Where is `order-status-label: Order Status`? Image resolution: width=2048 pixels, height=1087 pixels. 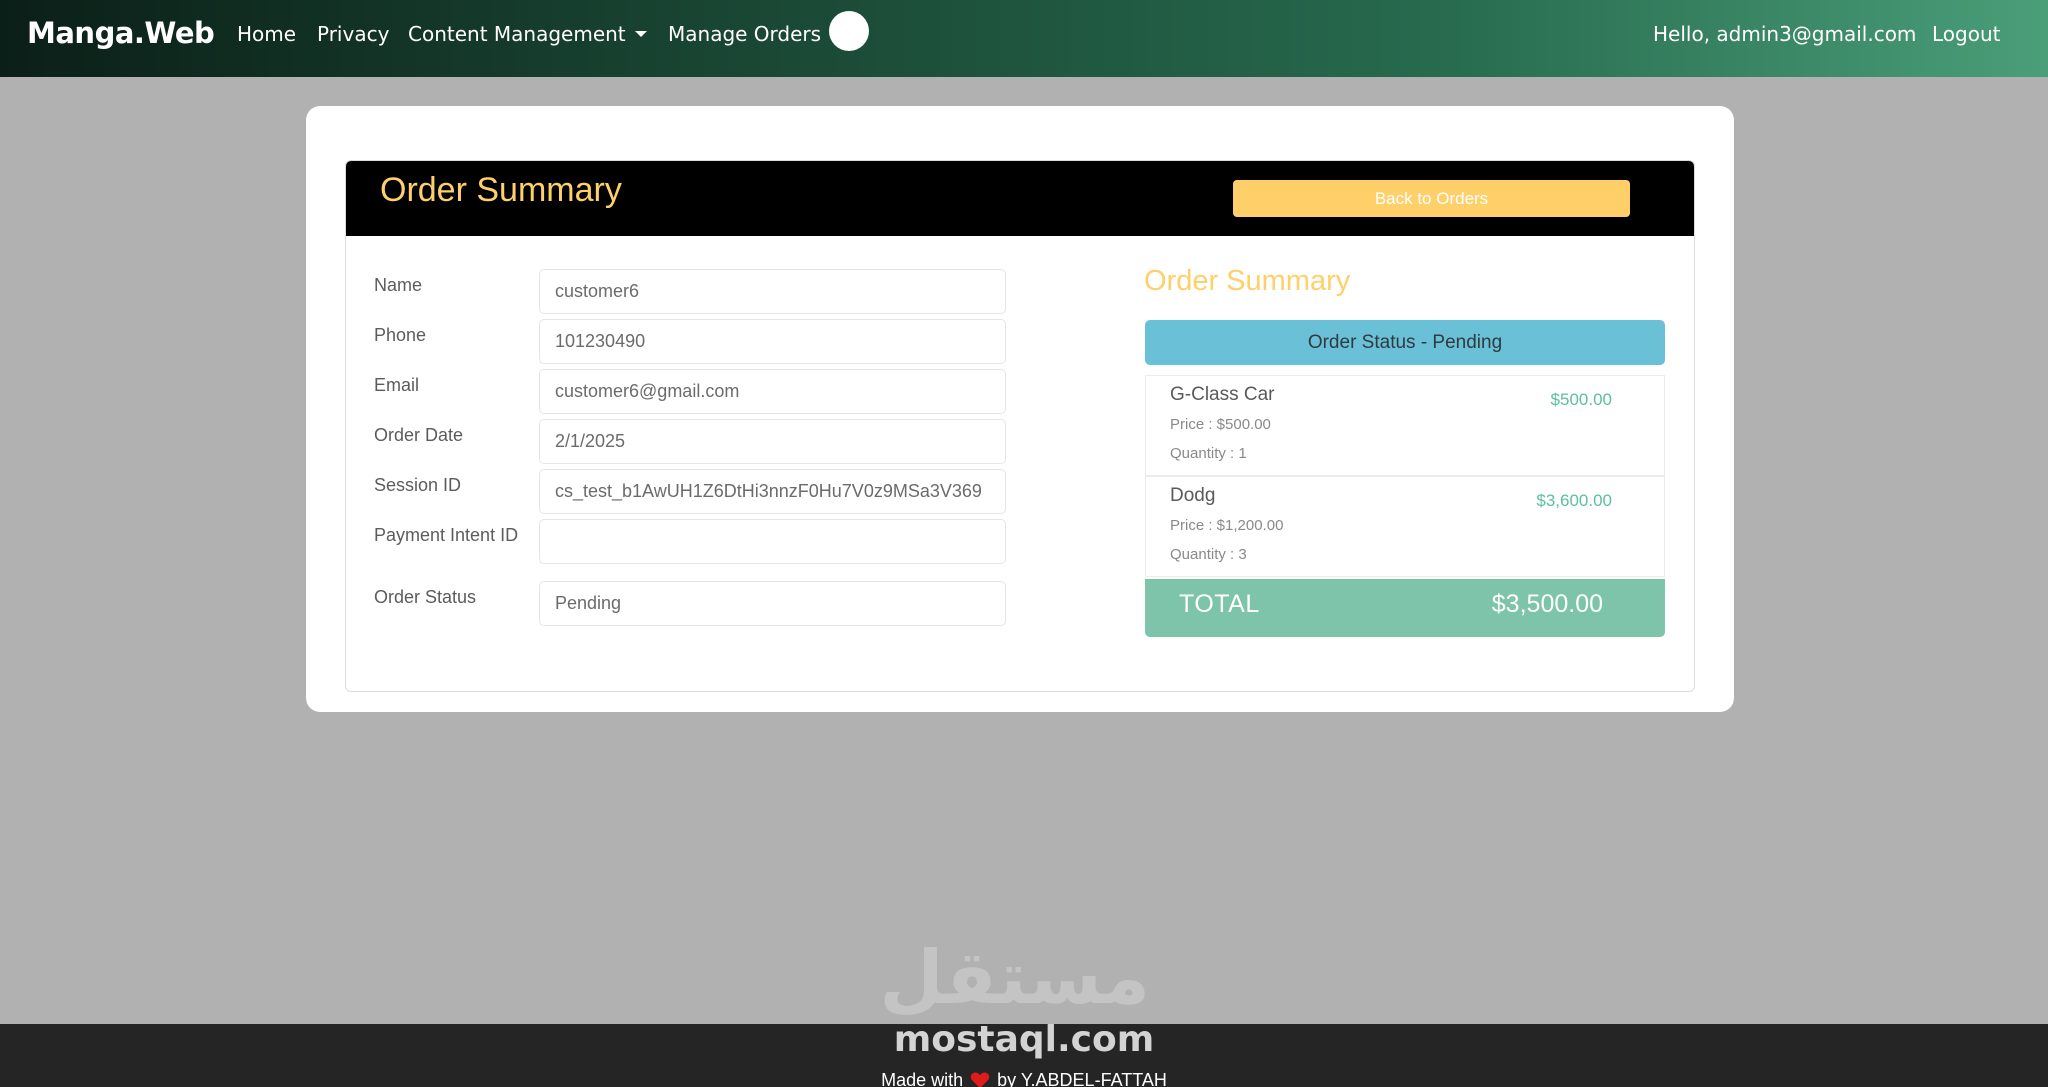 order-status-label: Order Status is located at coordinates (425, 597).